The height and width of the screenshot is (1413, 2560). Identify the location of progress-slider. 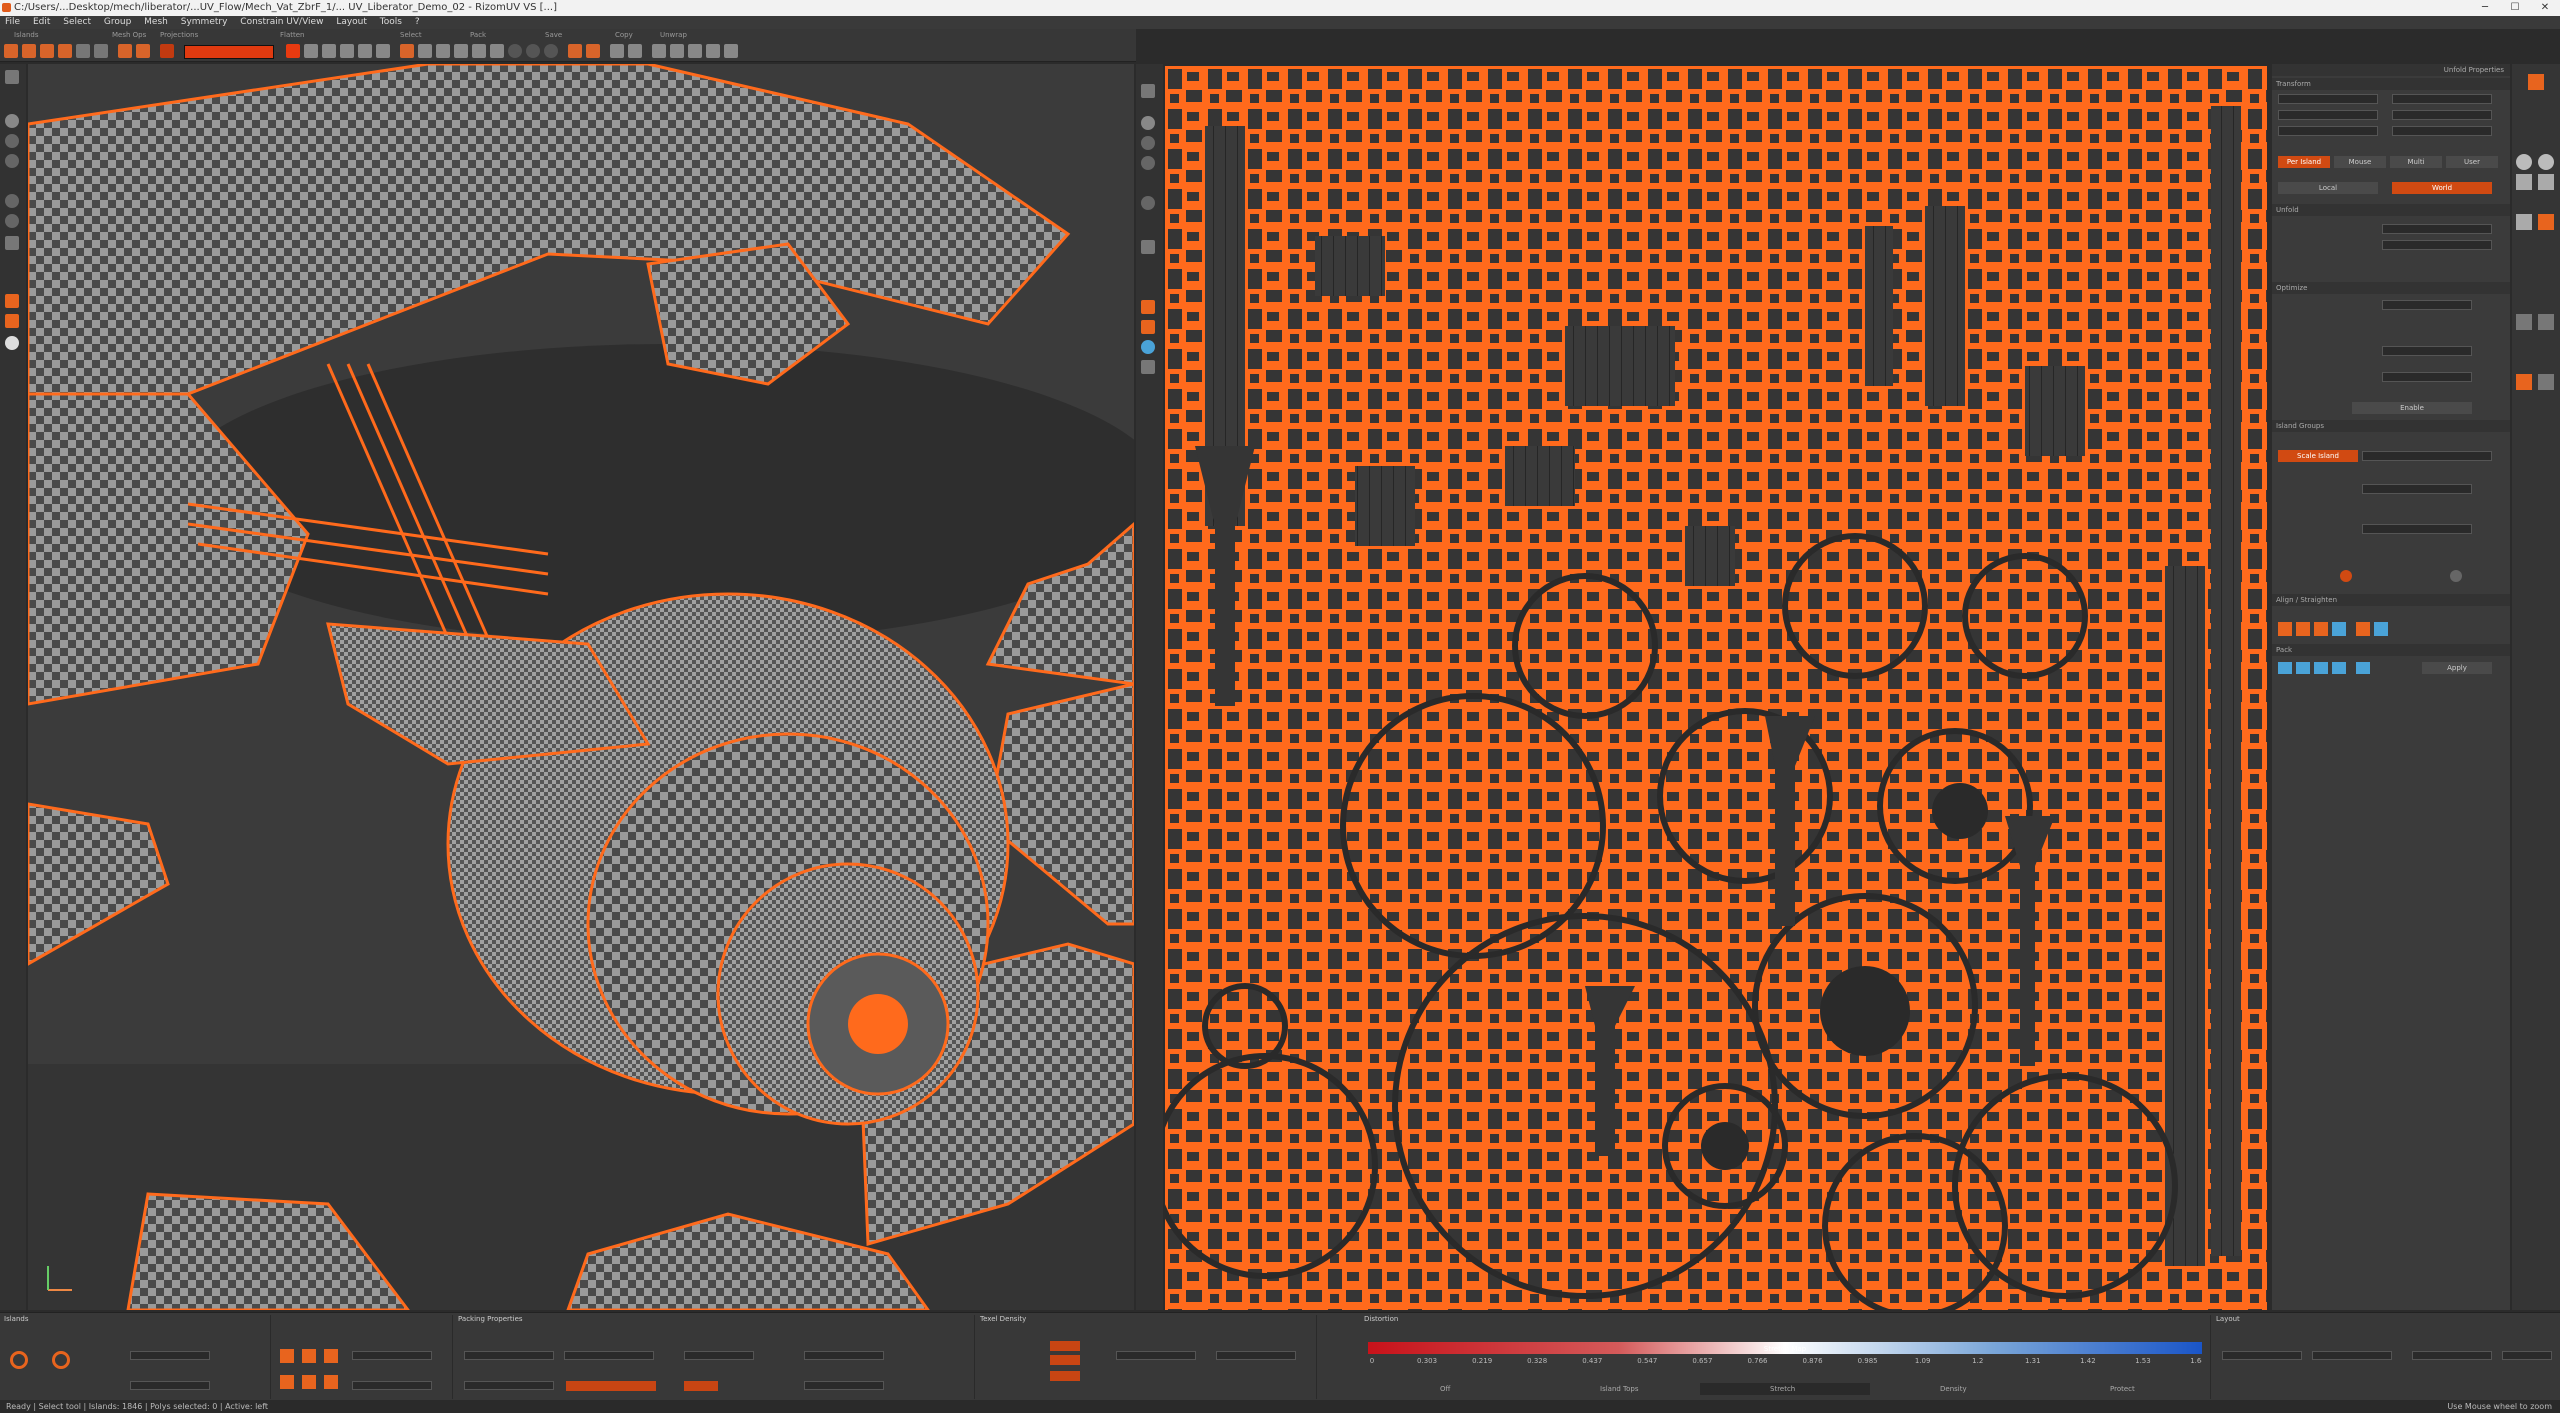
(229, 52).